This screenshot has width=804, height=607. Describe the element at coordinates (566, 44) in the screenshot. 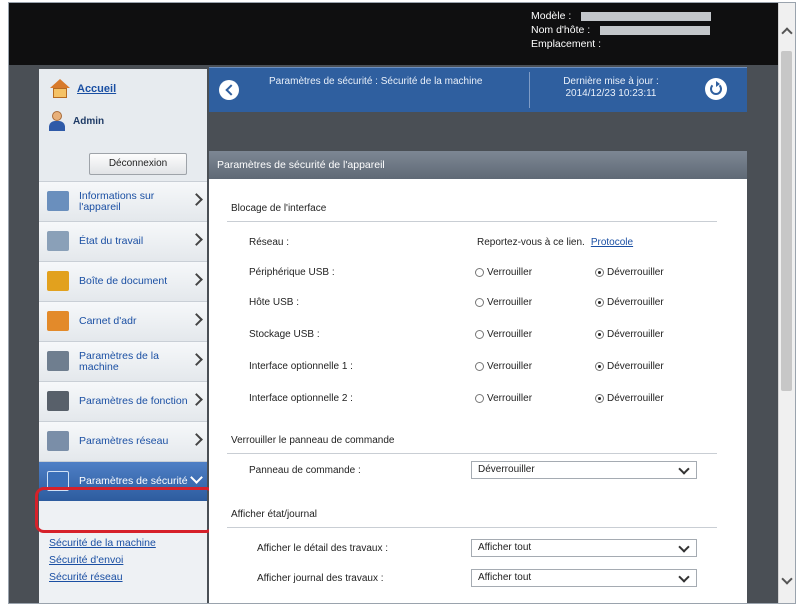

I see `location-label: Emplacement :` at that location.